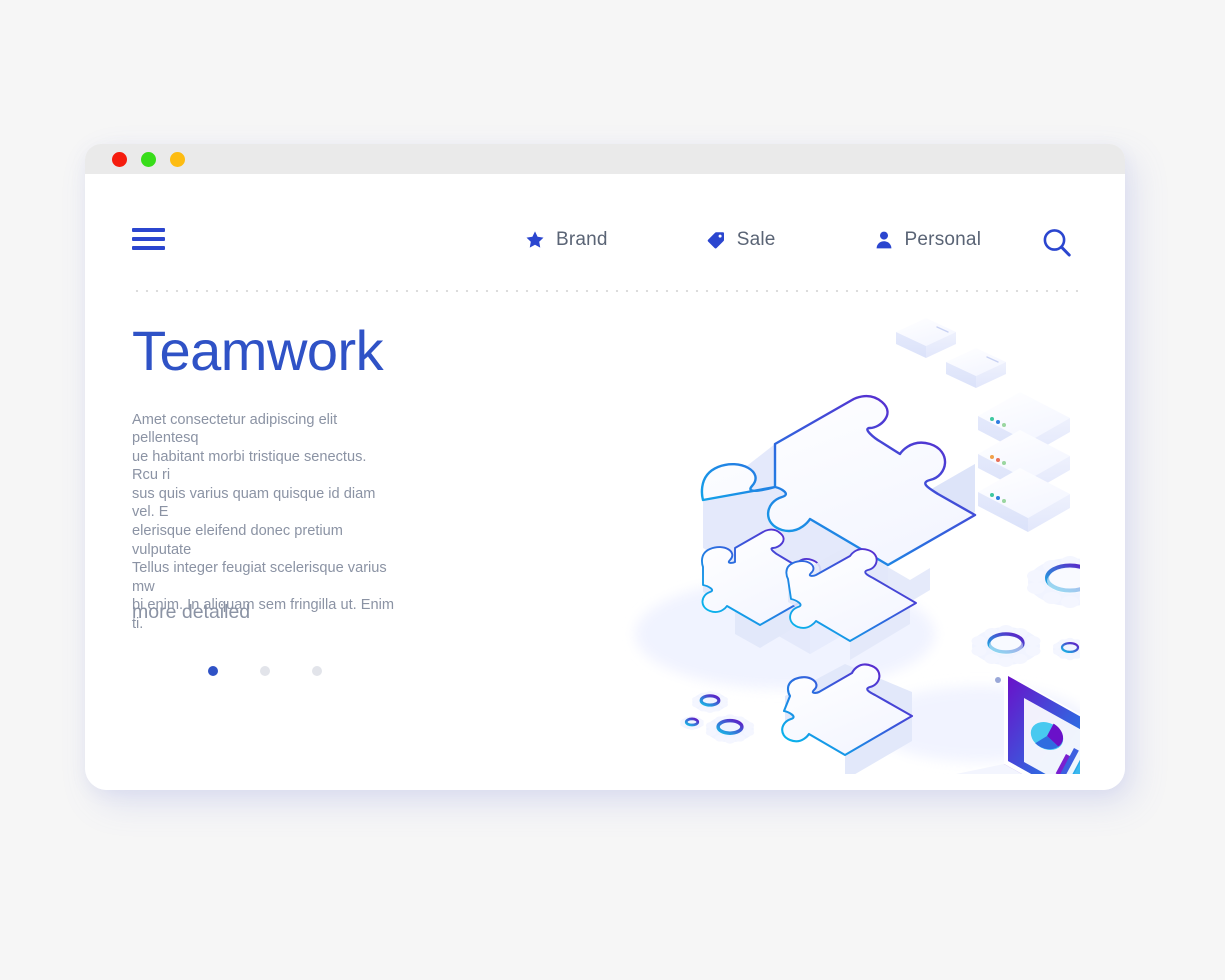 This screenshot has width=1225, height=980. I want to click on small-puzzle-piece-center, so click(847, 718).